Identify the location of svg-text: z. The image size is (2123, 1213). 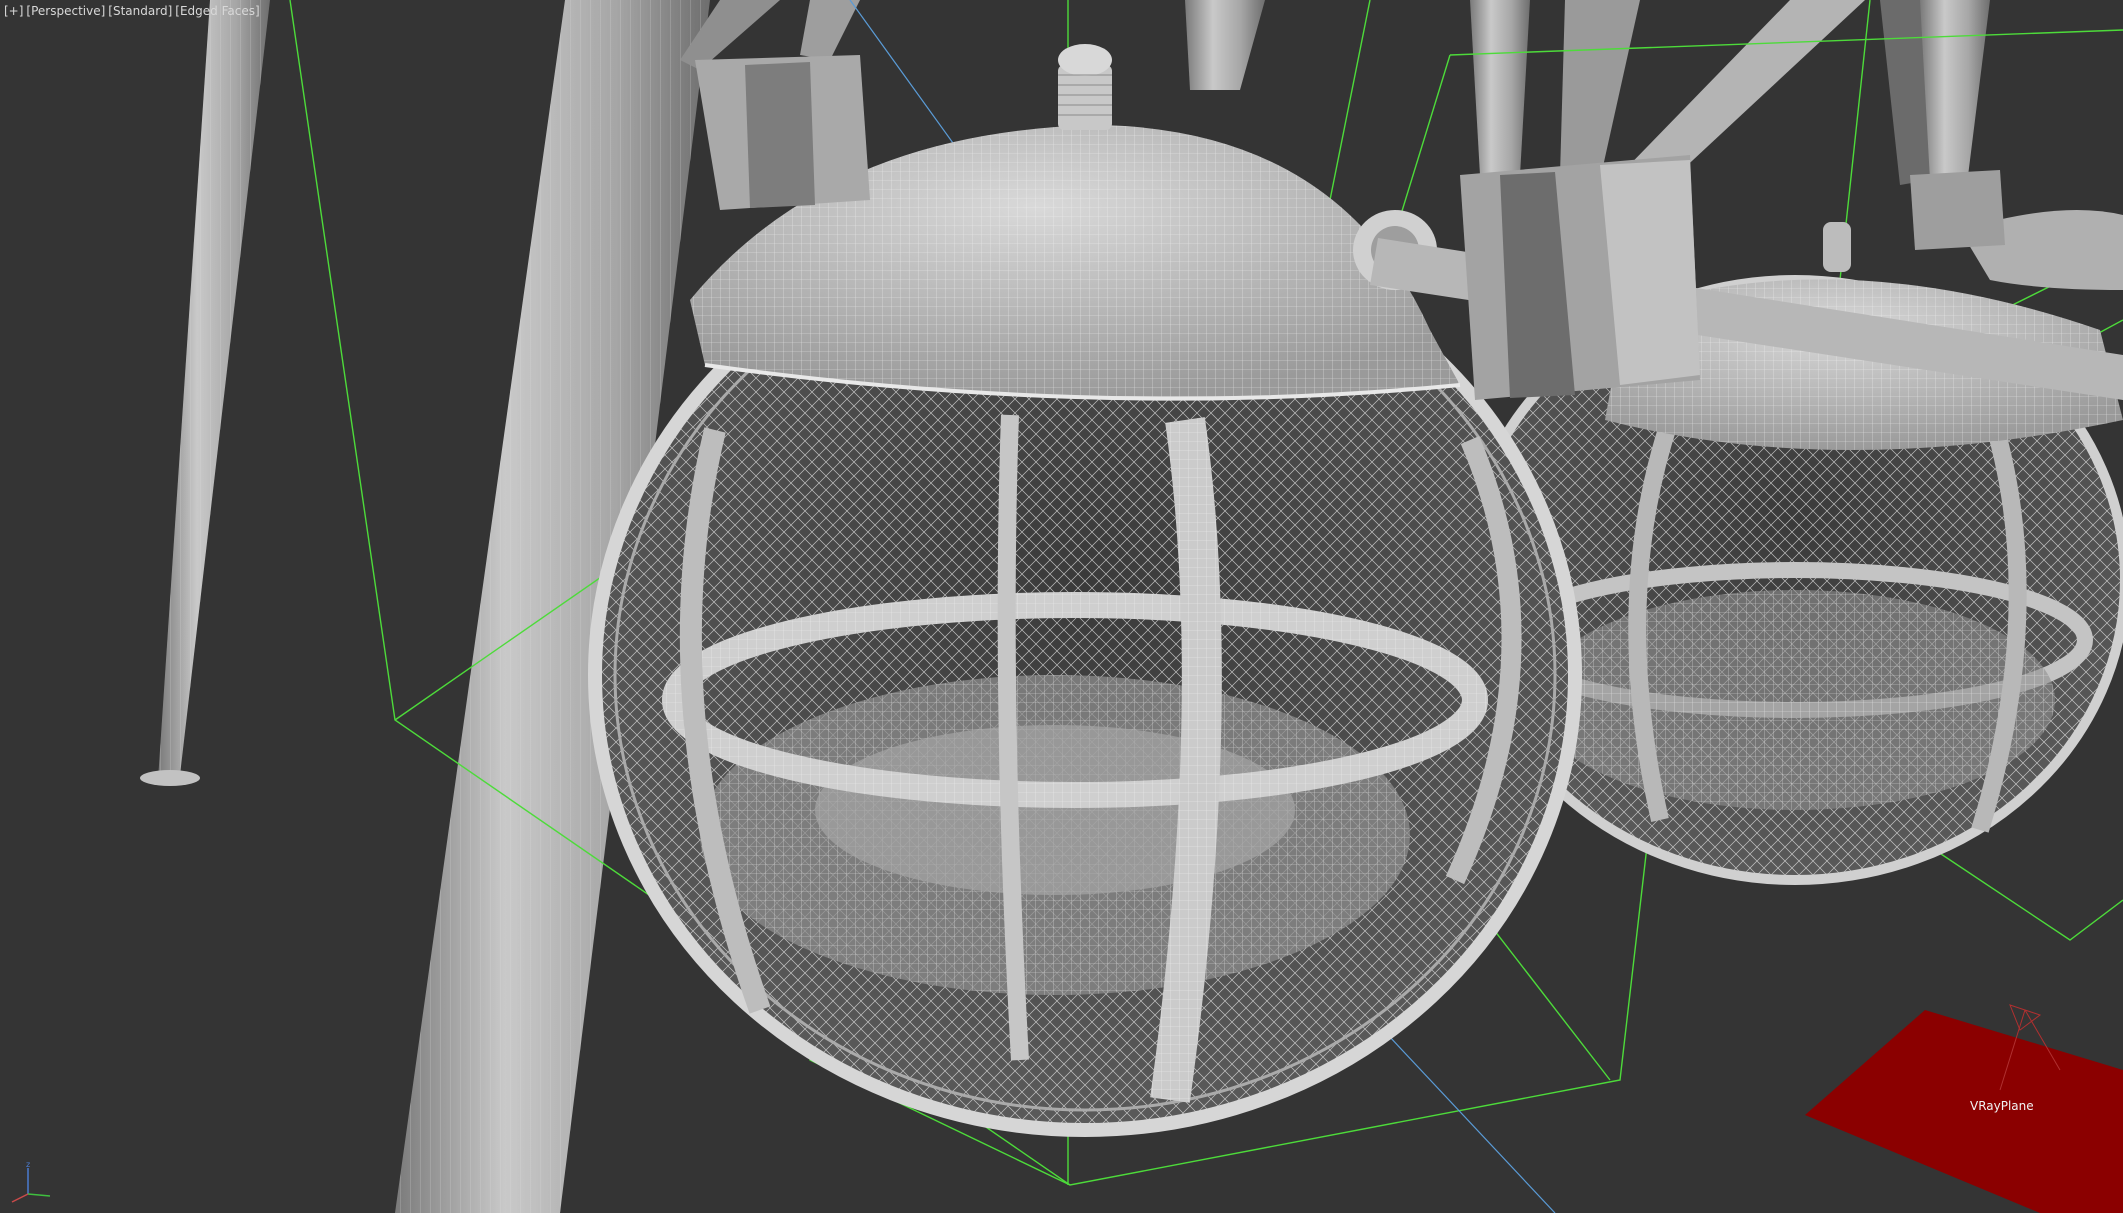
(28, 1164).